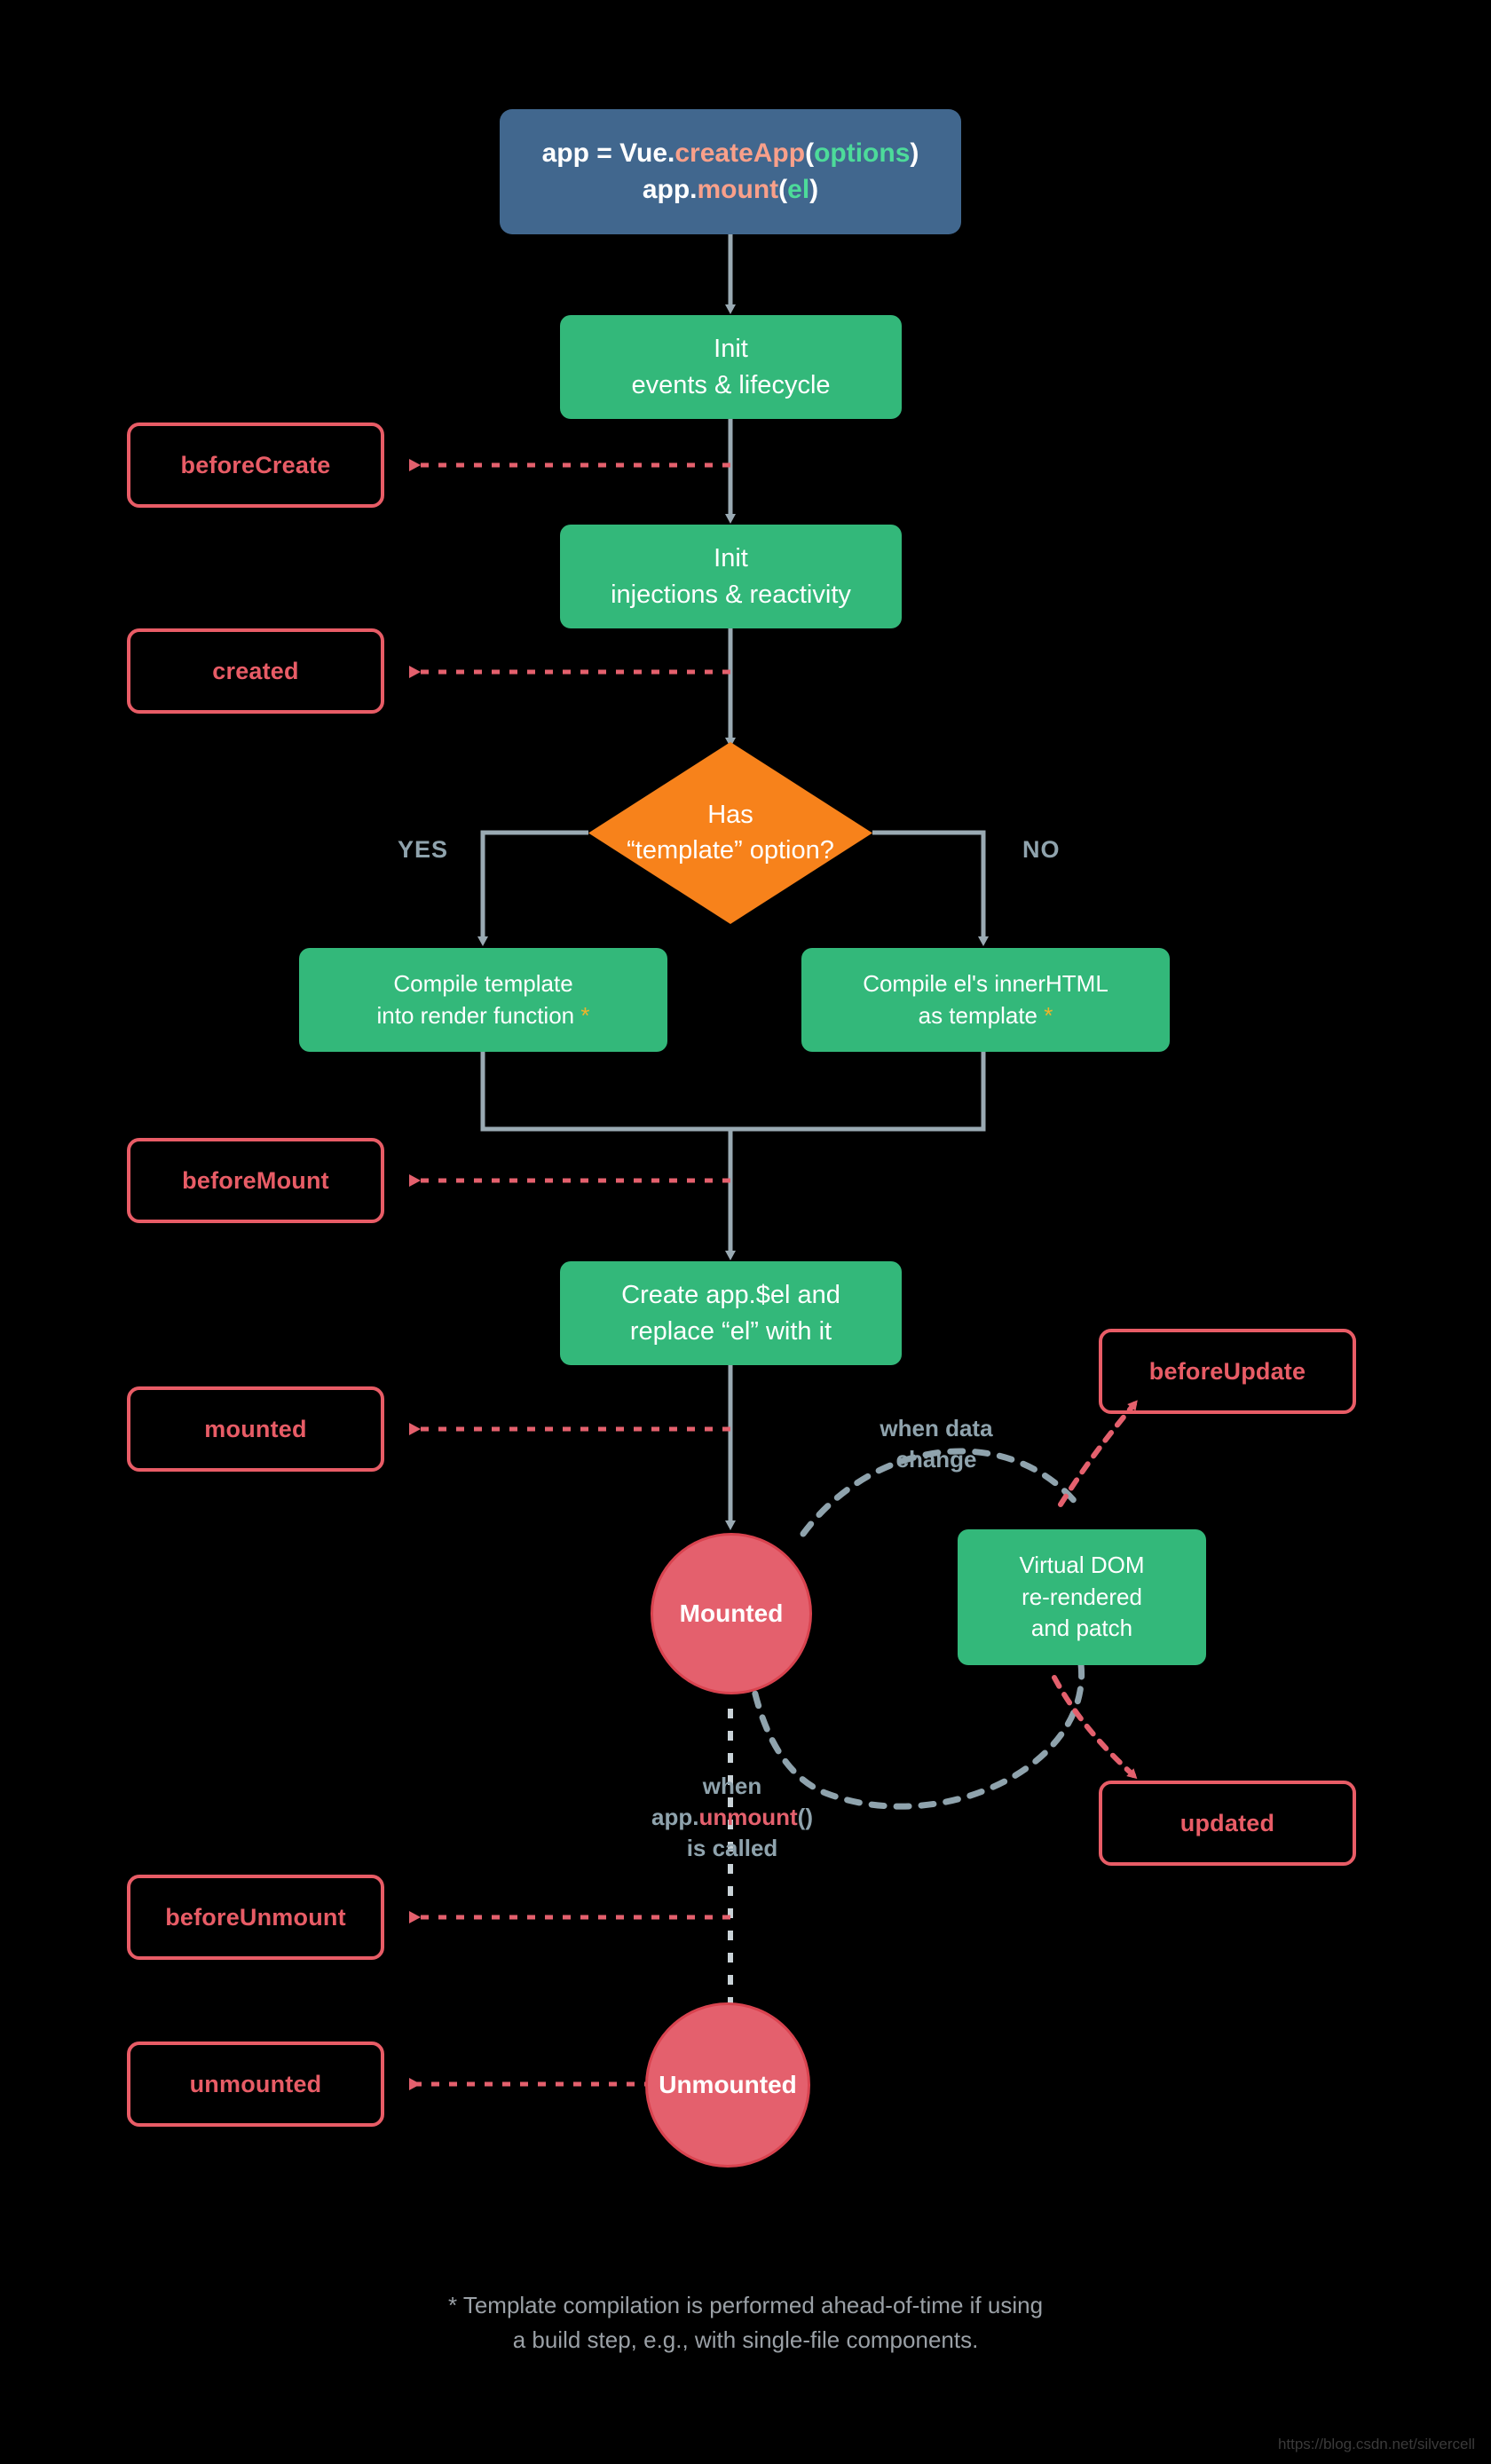 The image size is (1491, 2464). What do you see at coordinates (732, 1786) in the screenshot?
I see `note-unmount-line1: when` at bounding box center [732, 1786].